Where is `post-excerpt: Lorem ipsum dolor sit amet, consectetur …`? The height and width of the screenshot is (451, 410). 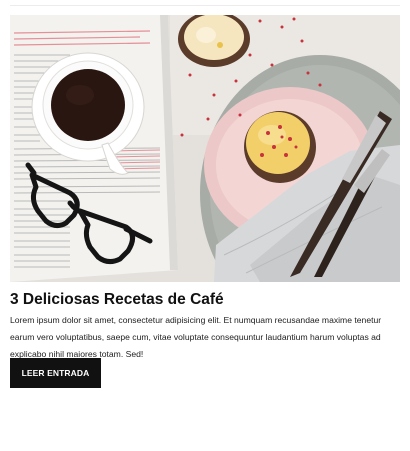
post-excerpt: Lorem ipsum dolor sit amet, consectetur … is located at coordinates (196, 337).